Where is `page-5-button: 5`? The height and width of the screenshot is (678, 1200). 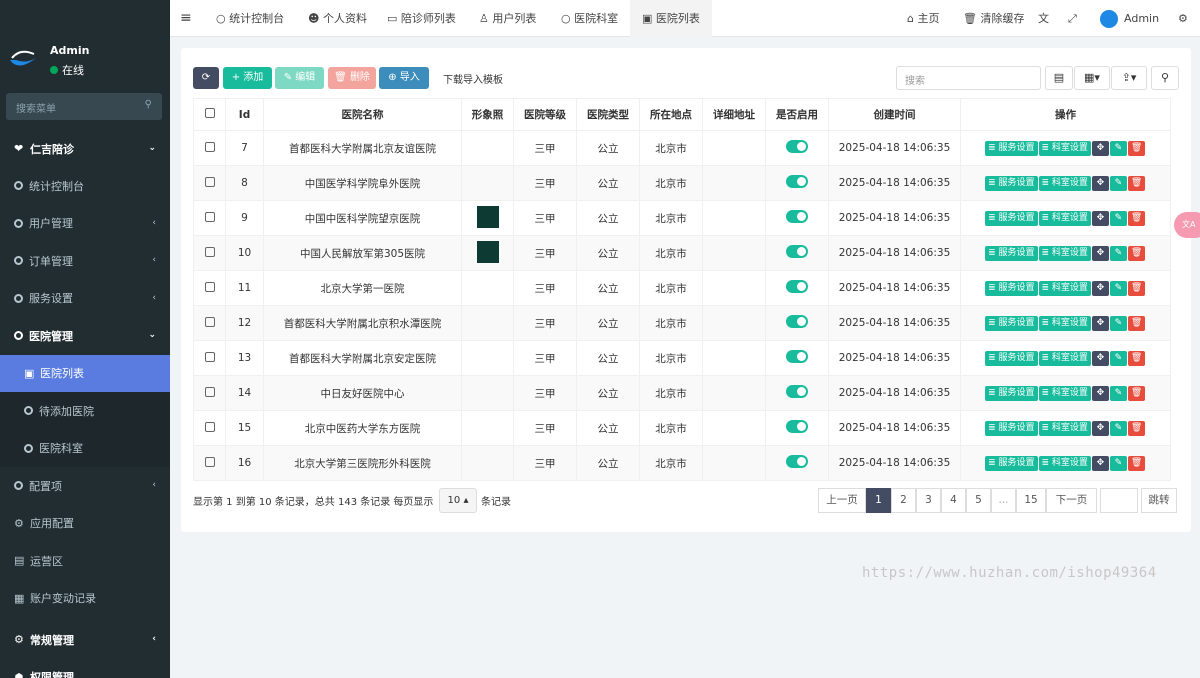
page-5-button: 5 is located at coordinates (978, 500).